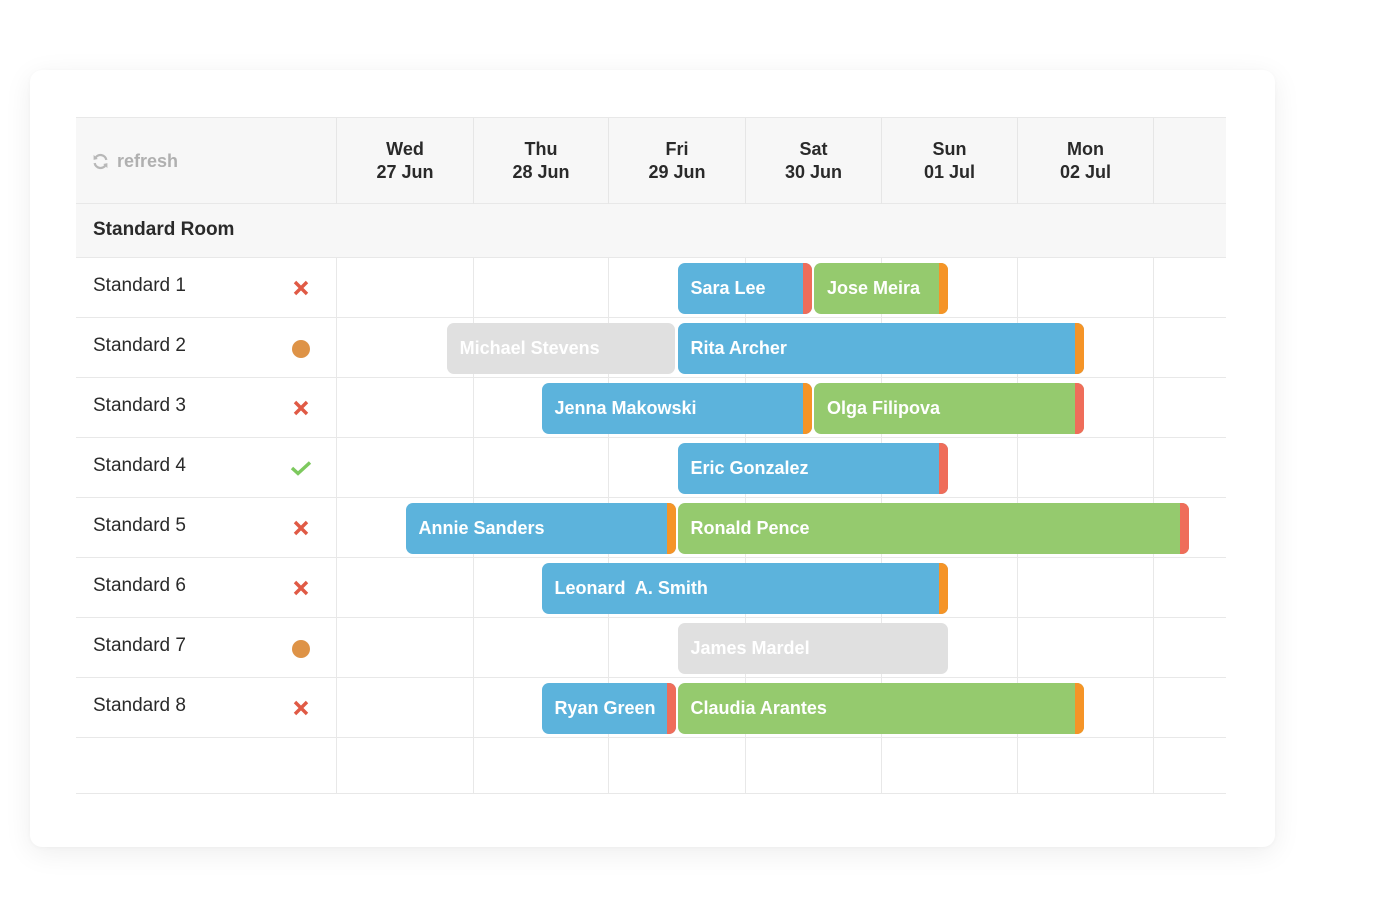 The width and height of the screenshot is (1400, 917). What do you see at coordinates (949, 161) in the screenshot?
I see `day-column-header: Sun 01 Jul` at bounding box center [949, 161].